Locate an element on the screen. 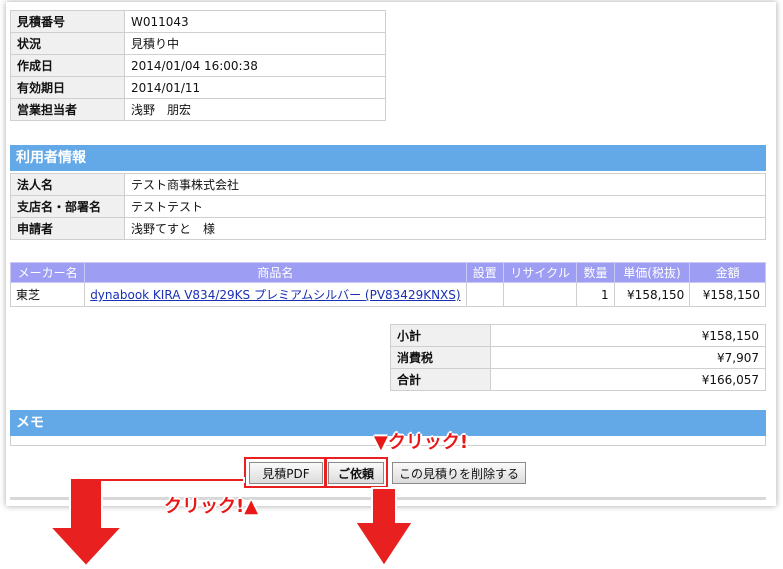 Image resolution: width=783 pixels, height=569 pixels. user-info-row: 法人名 テスト商事株式会社 is located at coordinates (388, 184).